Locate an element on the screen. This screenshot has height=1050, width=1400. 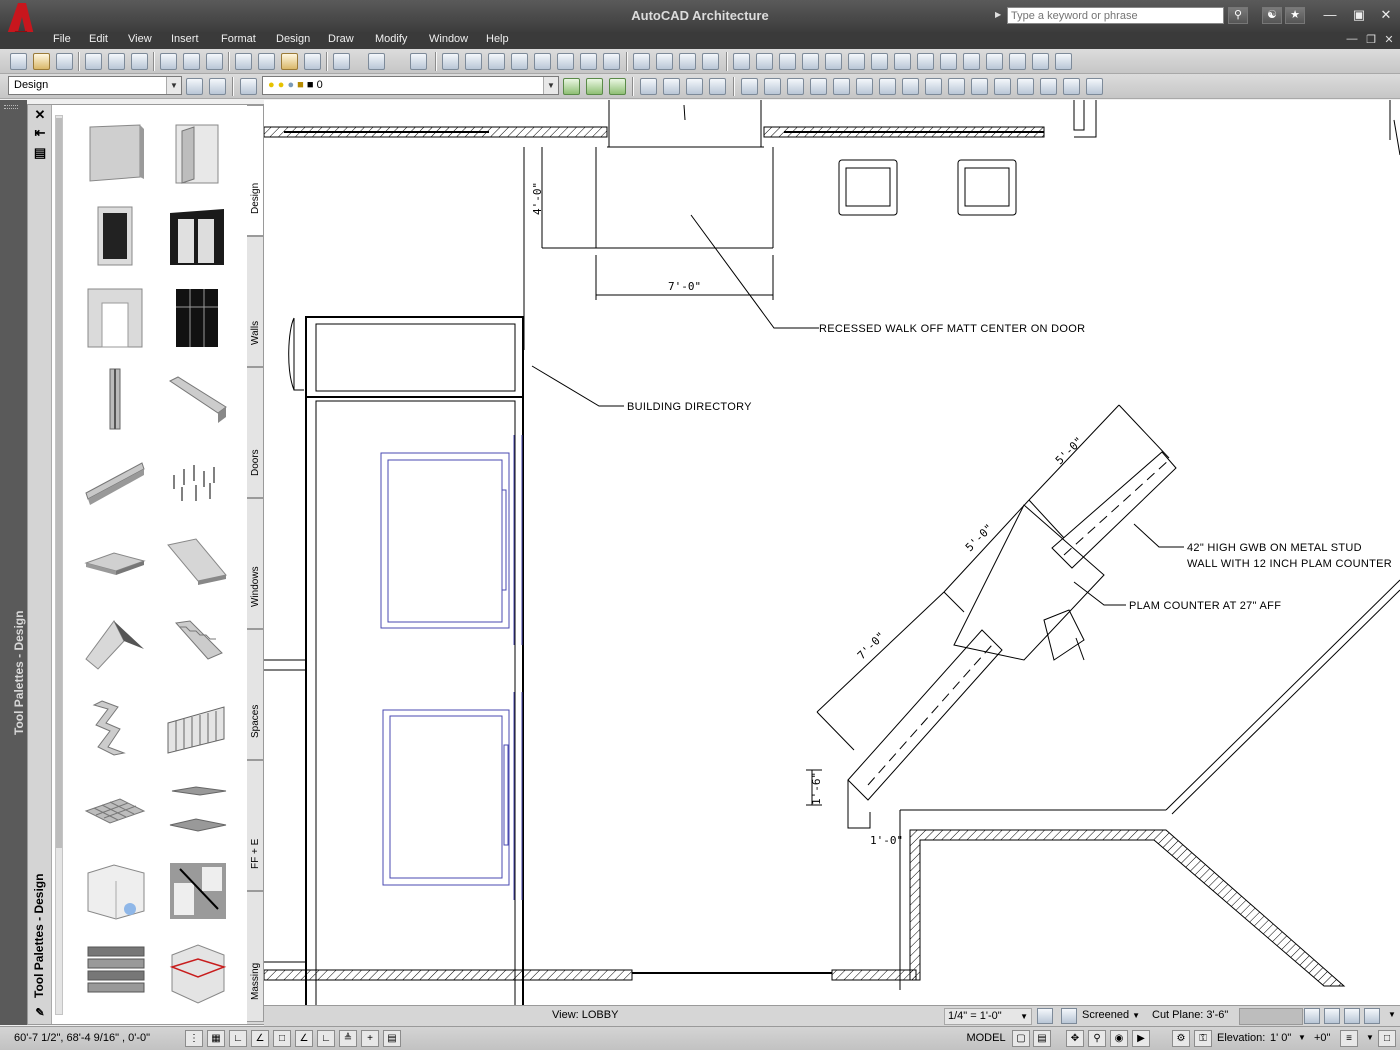
tab-ff-e: FF + E is located at coordinates (255, 825).